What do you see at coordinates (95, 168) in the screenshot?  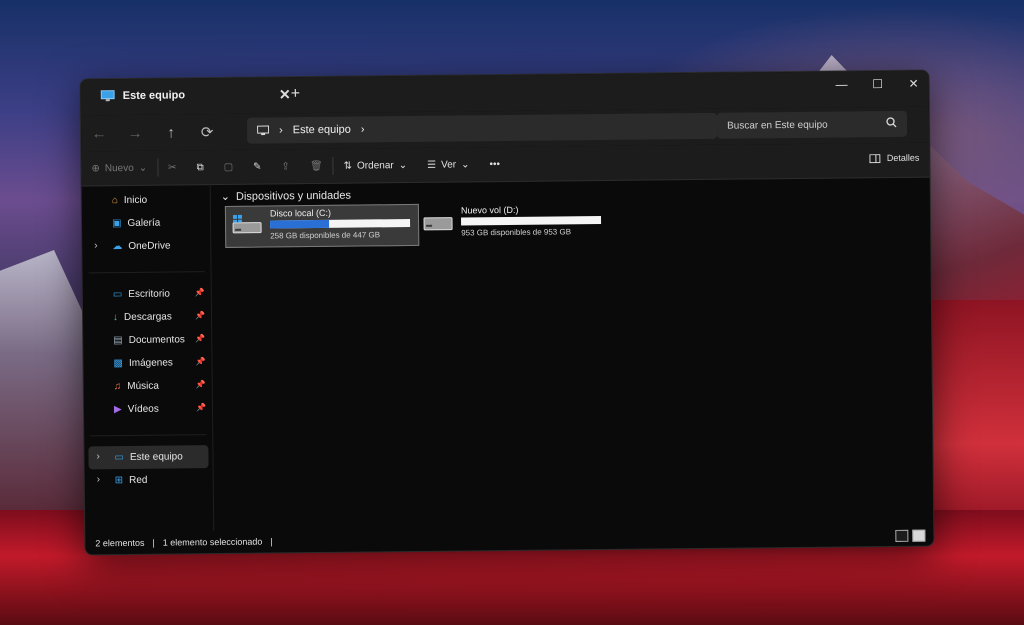 I see `plus-circle-icon: ⊕` at bounding box center [95, 168].